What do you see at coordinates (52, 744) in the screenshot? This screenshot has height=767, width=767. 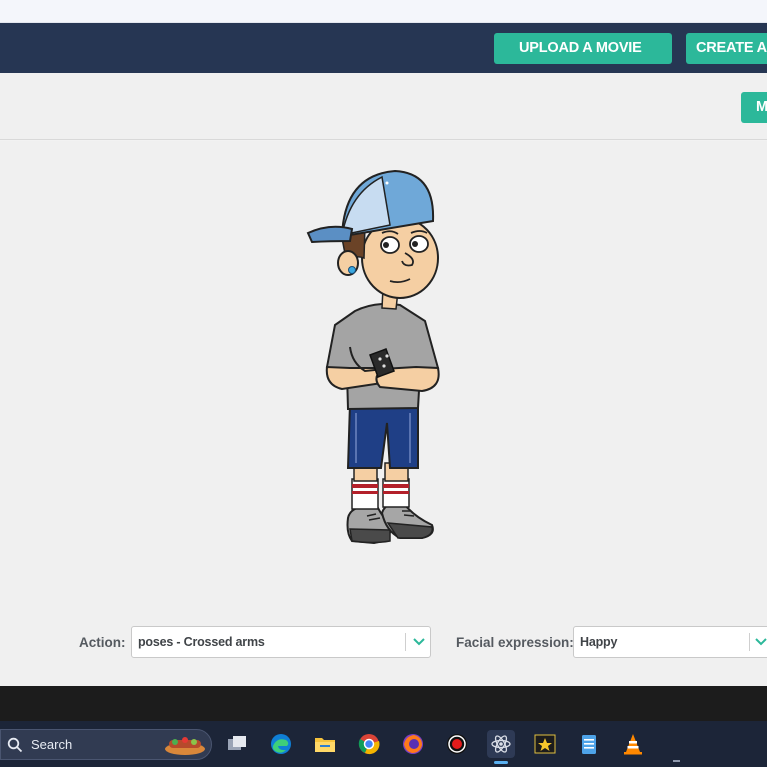 I see `taskbar-search-label: Search` at bounding box center [52, 744].